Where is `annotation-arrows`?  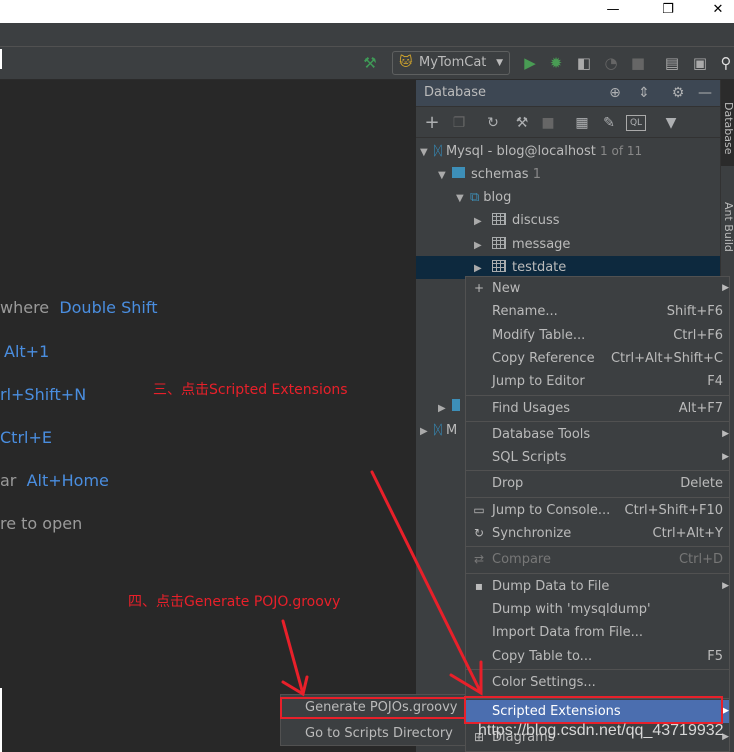 annotation-arrows is located at coordinates (382, 583).